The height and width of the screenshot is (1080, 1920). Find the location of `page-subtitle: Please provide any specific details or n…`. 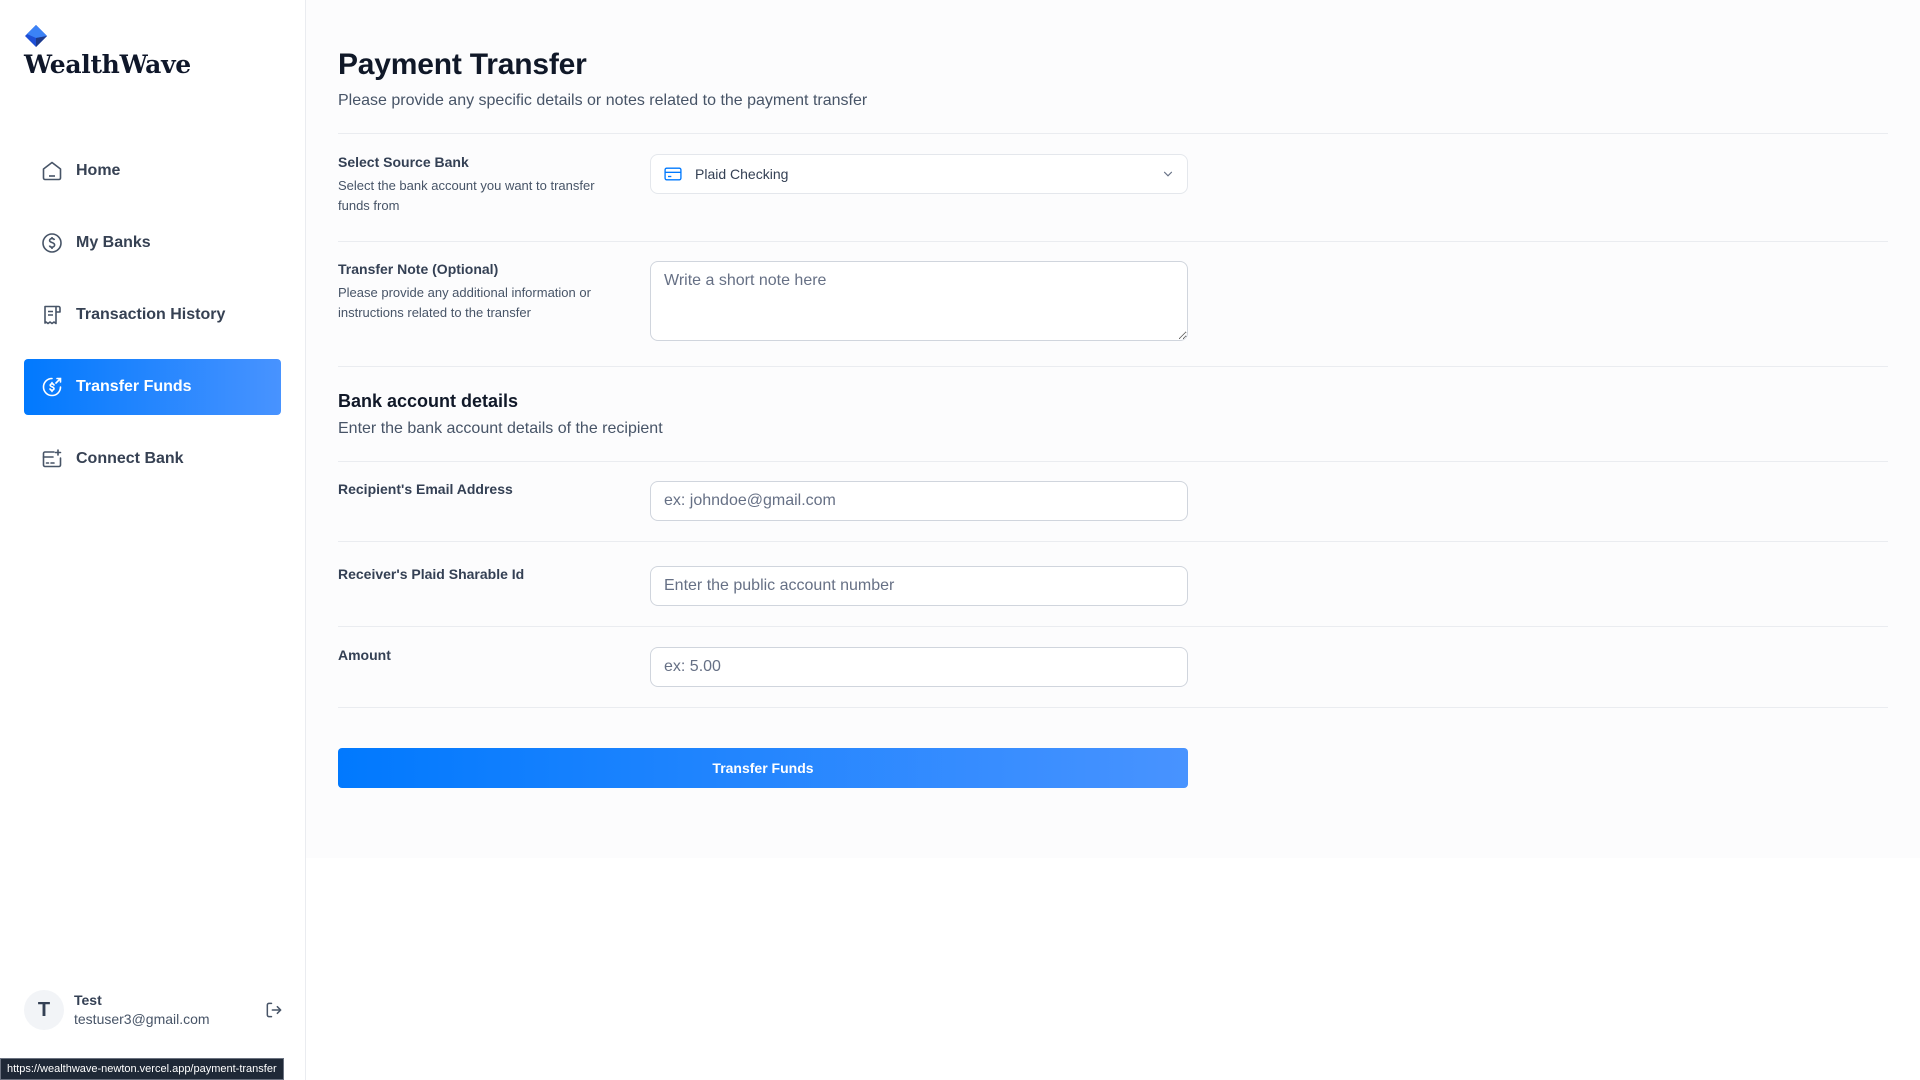

page-subtitle: Please provide any specific details or n… is located at coordinates (603, 100).